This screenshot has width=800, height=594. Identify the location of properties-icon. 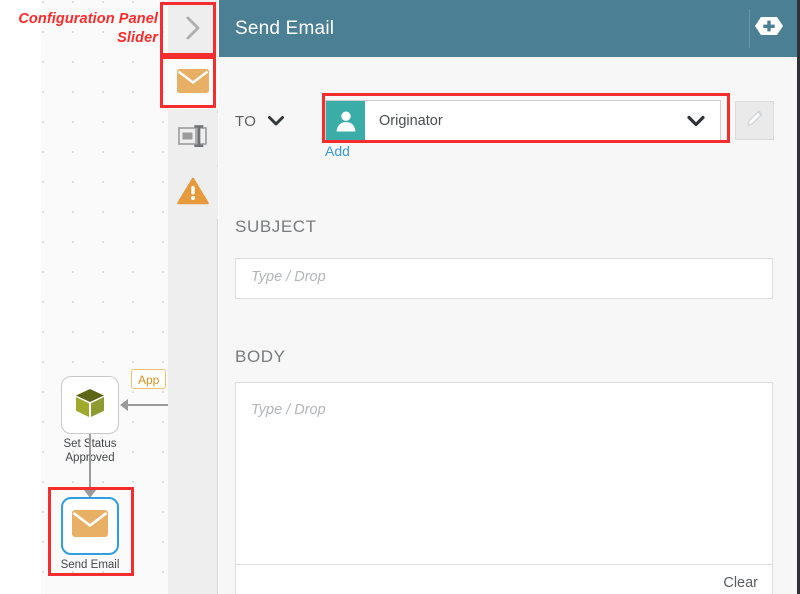
(193, 139).